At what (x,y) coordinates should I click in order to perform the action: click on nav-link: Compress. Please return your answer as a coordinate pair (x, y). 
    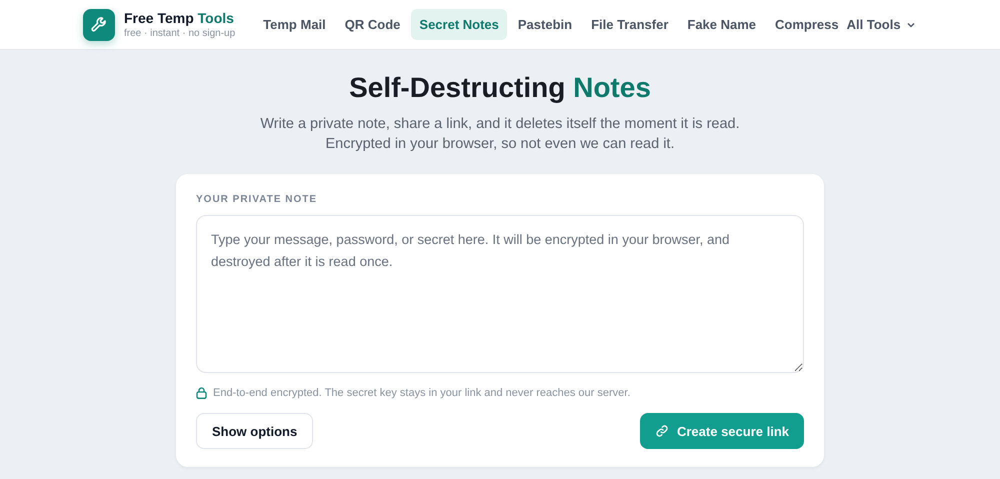
    Looking at the image, I should click on (807, 24).